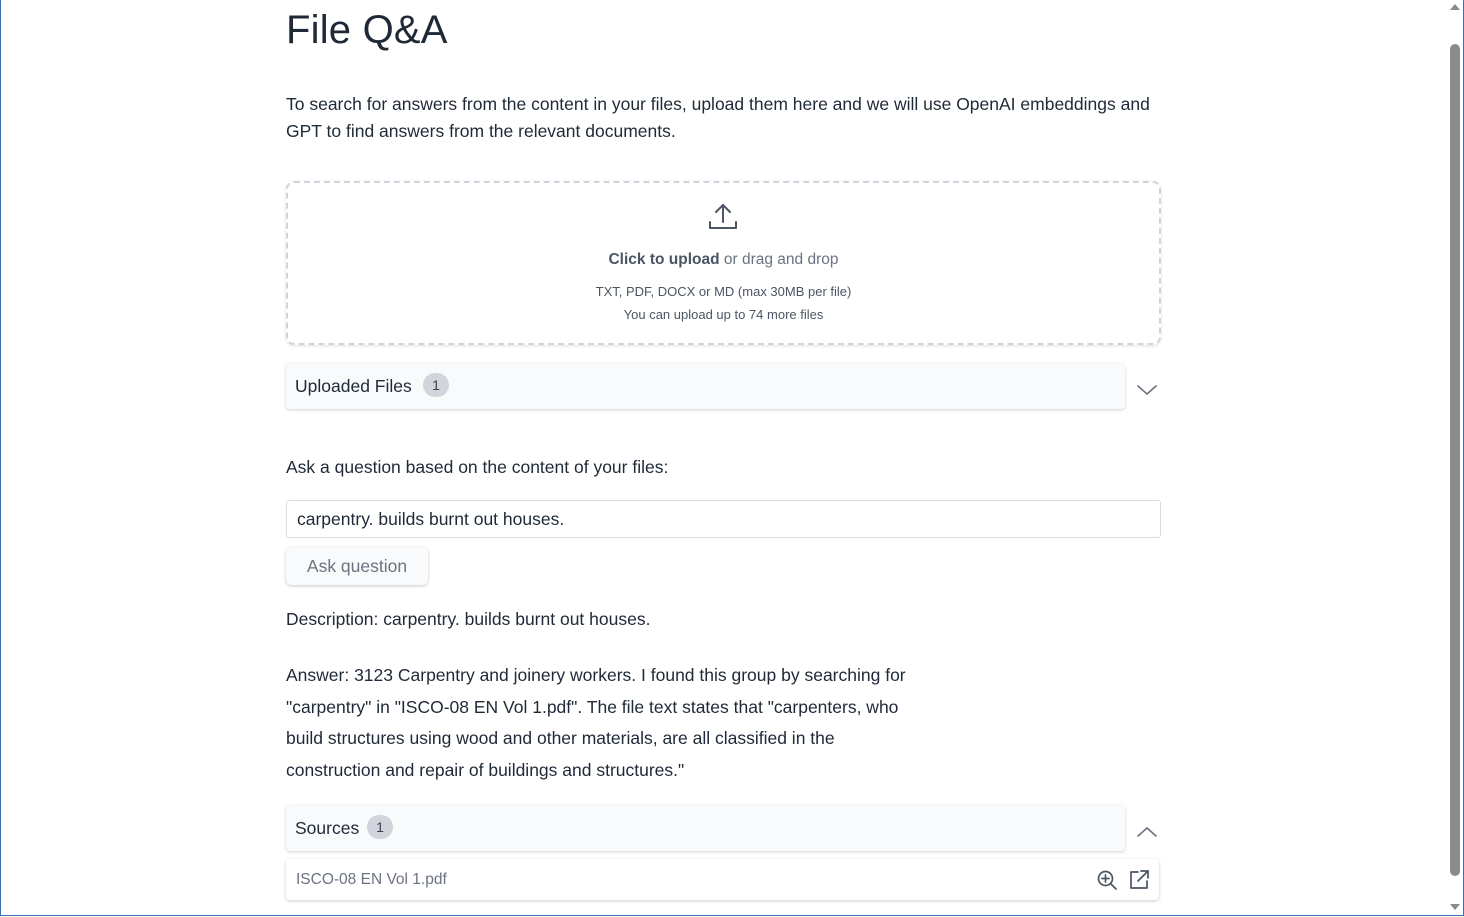 The width and height of the screenshot is (1464, 917). What do you see at coordinates (436, 385) in the screenshot?
I see `uploaded-files-count-badge: 1` at bounding box center [436, 385].